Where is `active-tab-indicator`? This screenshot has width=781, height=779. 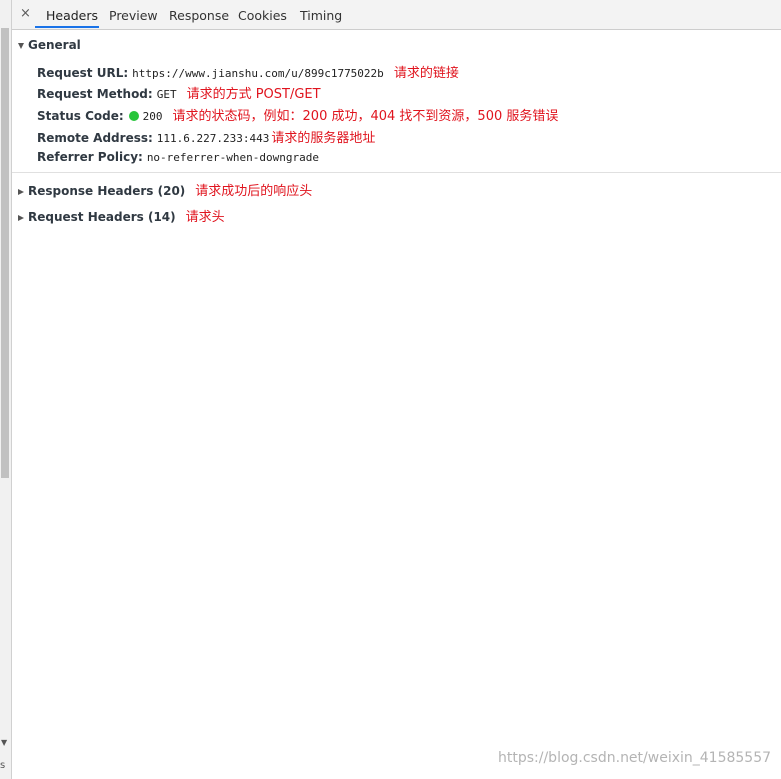
active-tab-indicator is located at coordinates (67, 27).